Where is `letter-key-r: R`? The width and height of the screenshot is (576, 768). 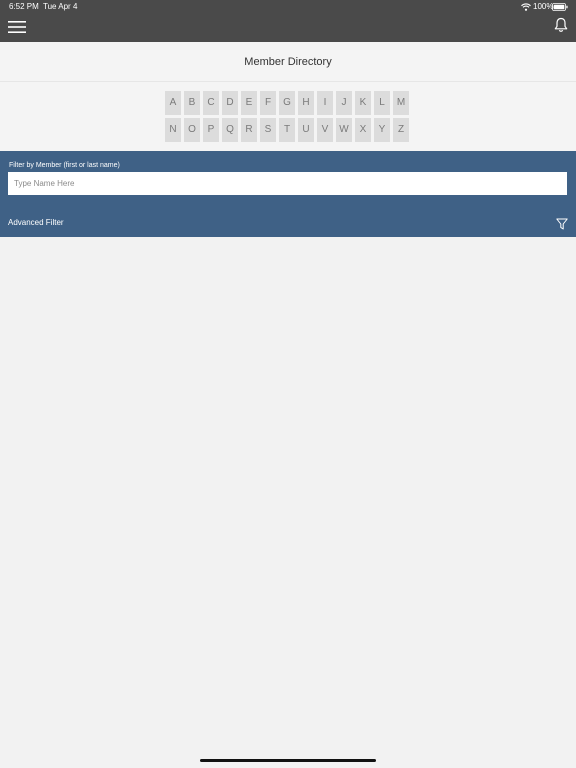
letter-key-r: R is located at coordinates (249, 130).